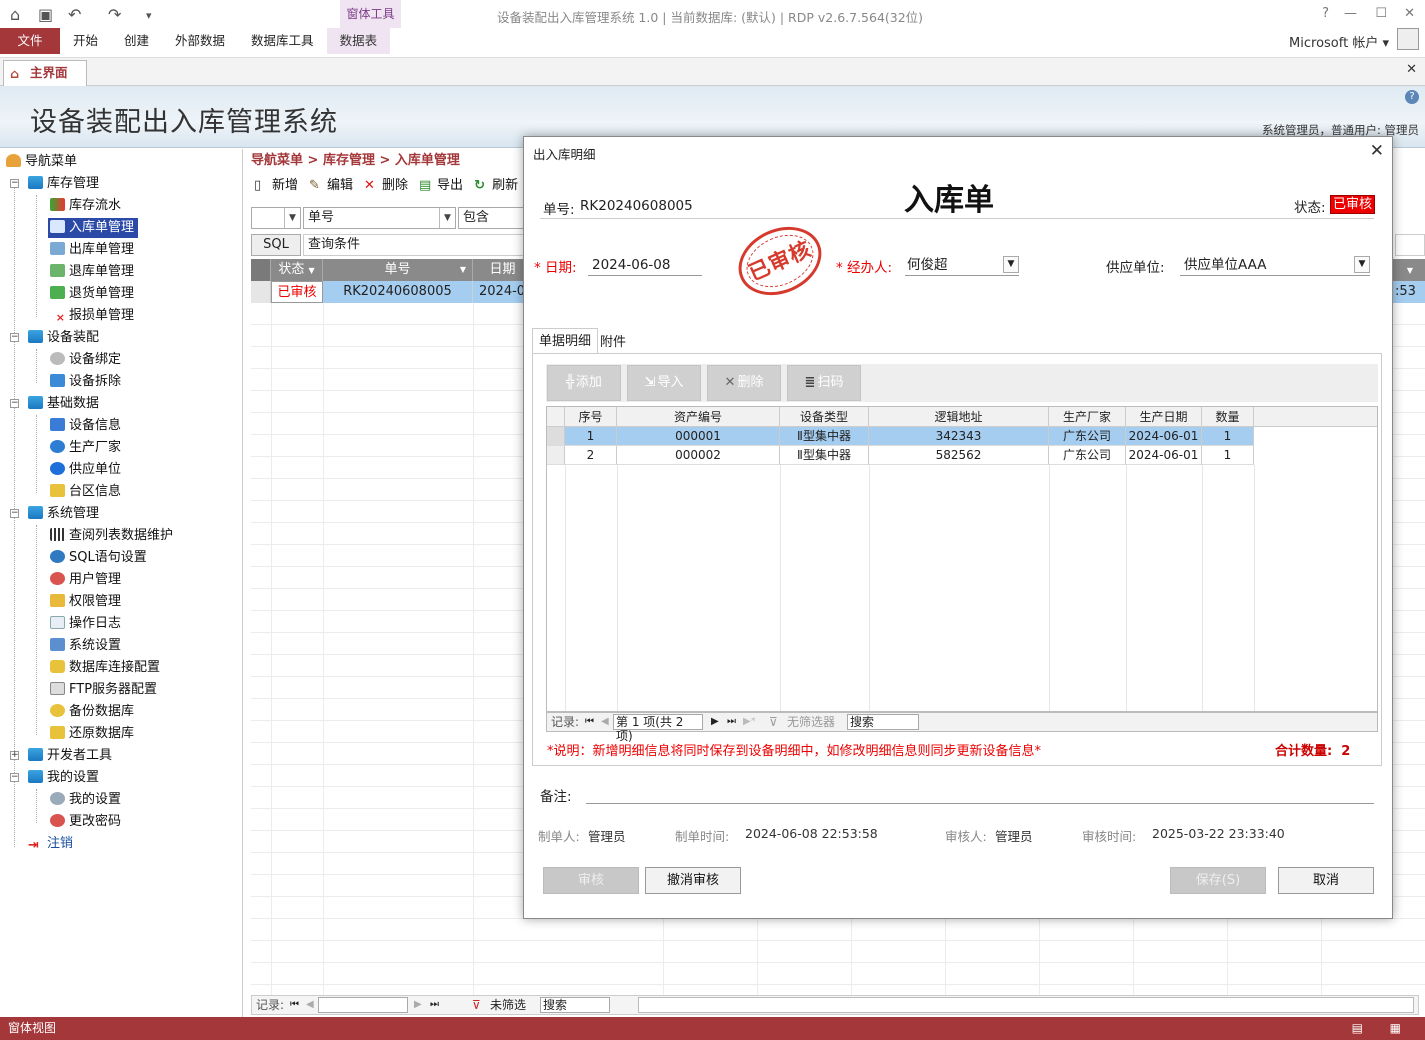  Describe the element at coordinates (493, 218) in the screenshot. I see `filter-op-select: 包含` at that location.